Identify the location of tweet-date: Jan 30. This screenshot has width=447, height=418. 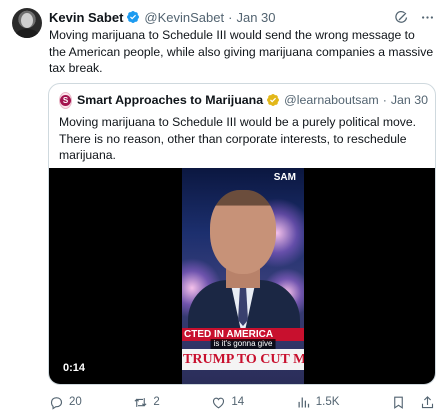
(255, 17).